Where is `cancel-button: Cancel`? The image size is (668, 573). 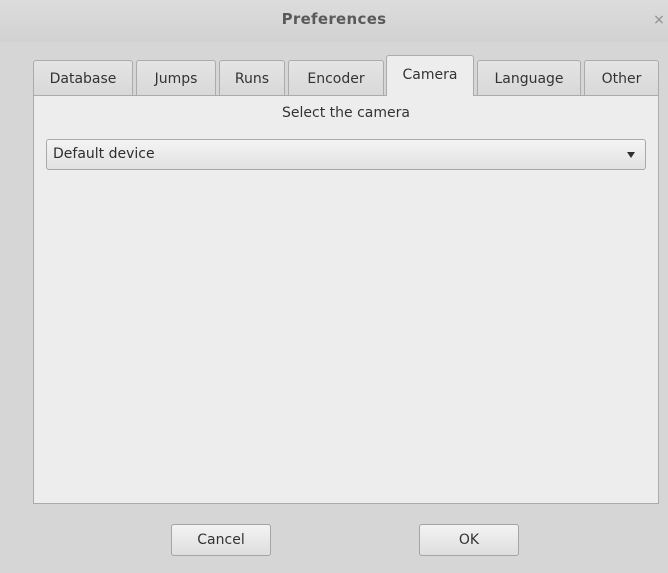
cancel-button: Cancel is located at coordinates (221, 540).